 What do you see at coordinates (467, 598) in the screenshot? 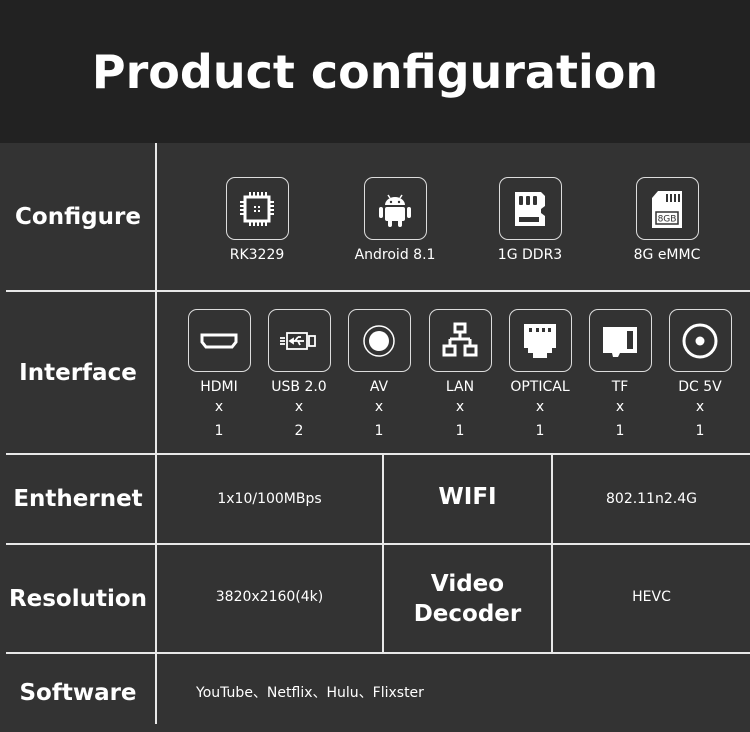
I see `video-decoder-label: Video Decoder` at bounding box center [467, 598].